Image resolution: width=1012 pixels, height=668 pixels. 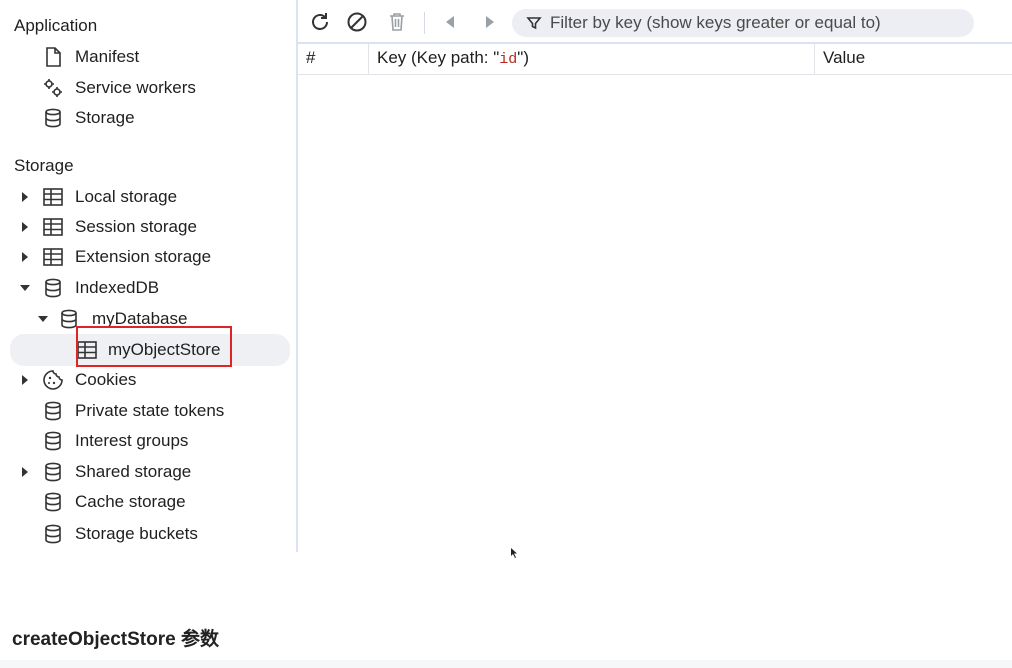 What do you see at coordinates (115, 639) in the screenshot?
I see `article-caption: createObjectStore 参数` at bounding box center [115, 639].